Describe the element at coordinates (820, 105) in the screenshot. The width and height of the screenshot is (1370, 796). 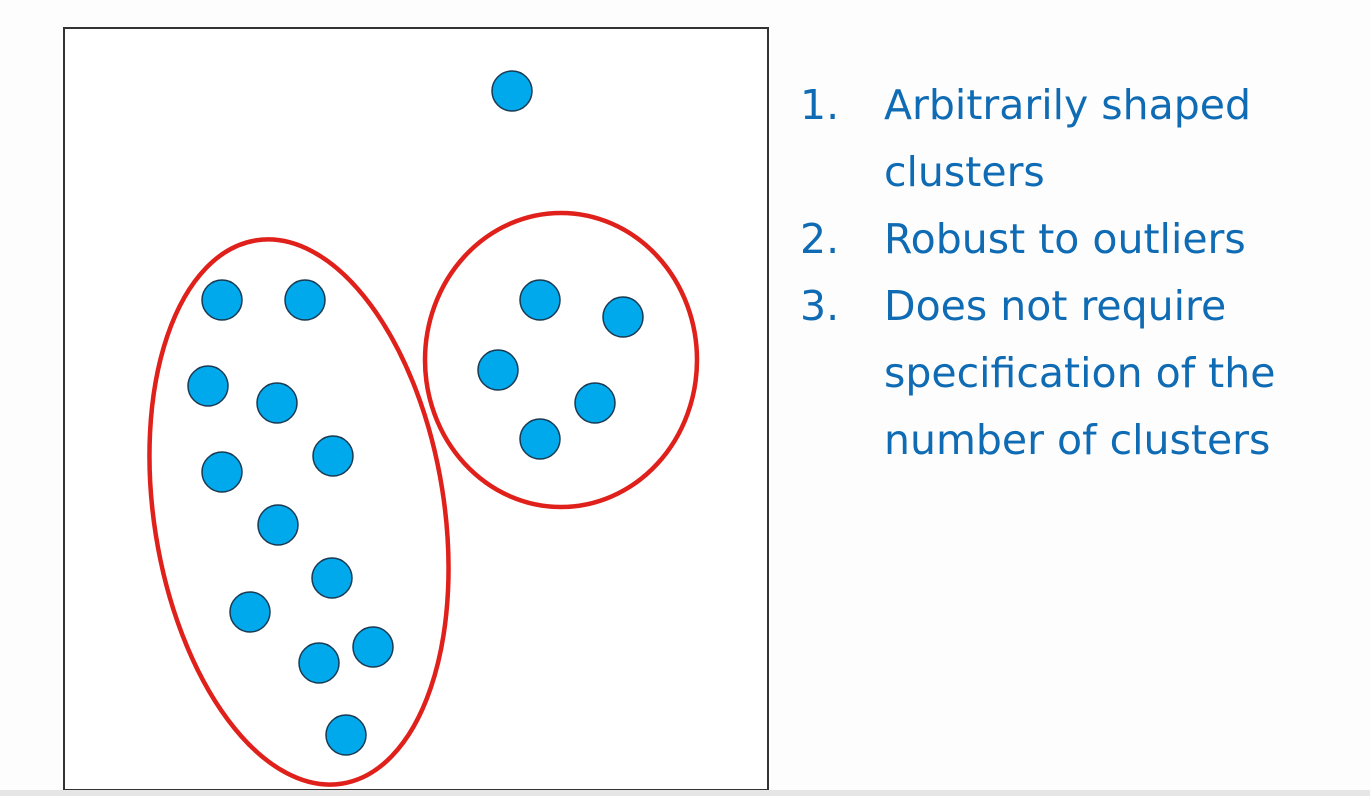
I see `feature-number: 1.` at that location.